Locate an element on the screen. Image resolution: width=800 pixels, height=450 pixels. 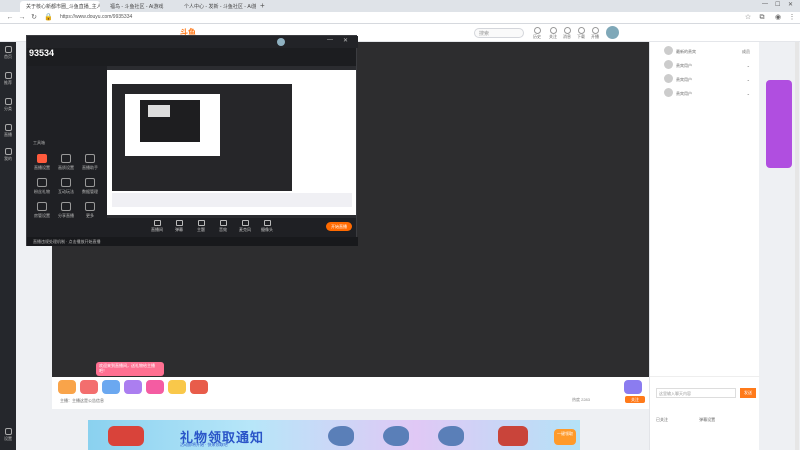
danmaku-settings: 弹幕设置 is located at coordinates (707, 419).